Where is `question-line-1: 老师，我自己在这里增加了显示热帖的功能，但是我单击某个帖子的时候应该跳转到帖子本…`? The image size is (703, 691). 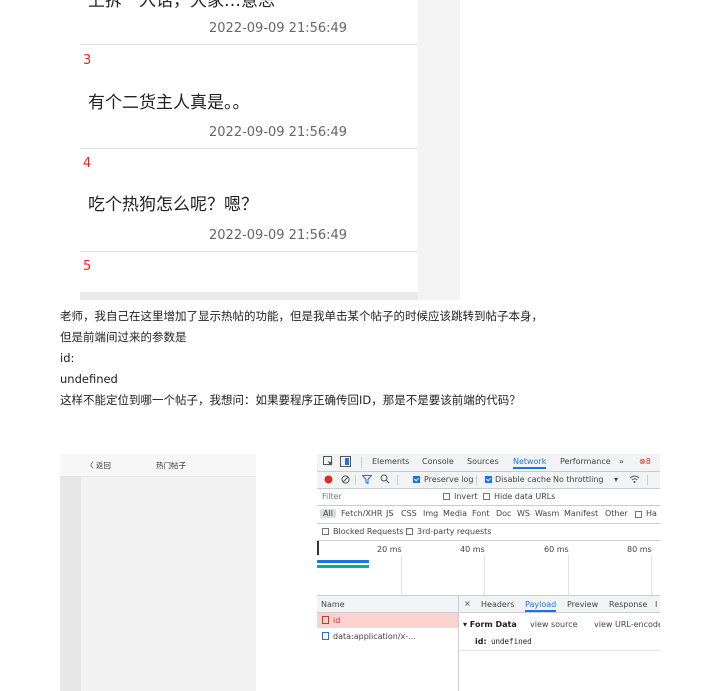 question-line-1: 老师，我自己在这里增加了显示热帖的功能，但是我单击某个帖子的时候应该跳转到帖子本… is located at coordinates (301, 316).